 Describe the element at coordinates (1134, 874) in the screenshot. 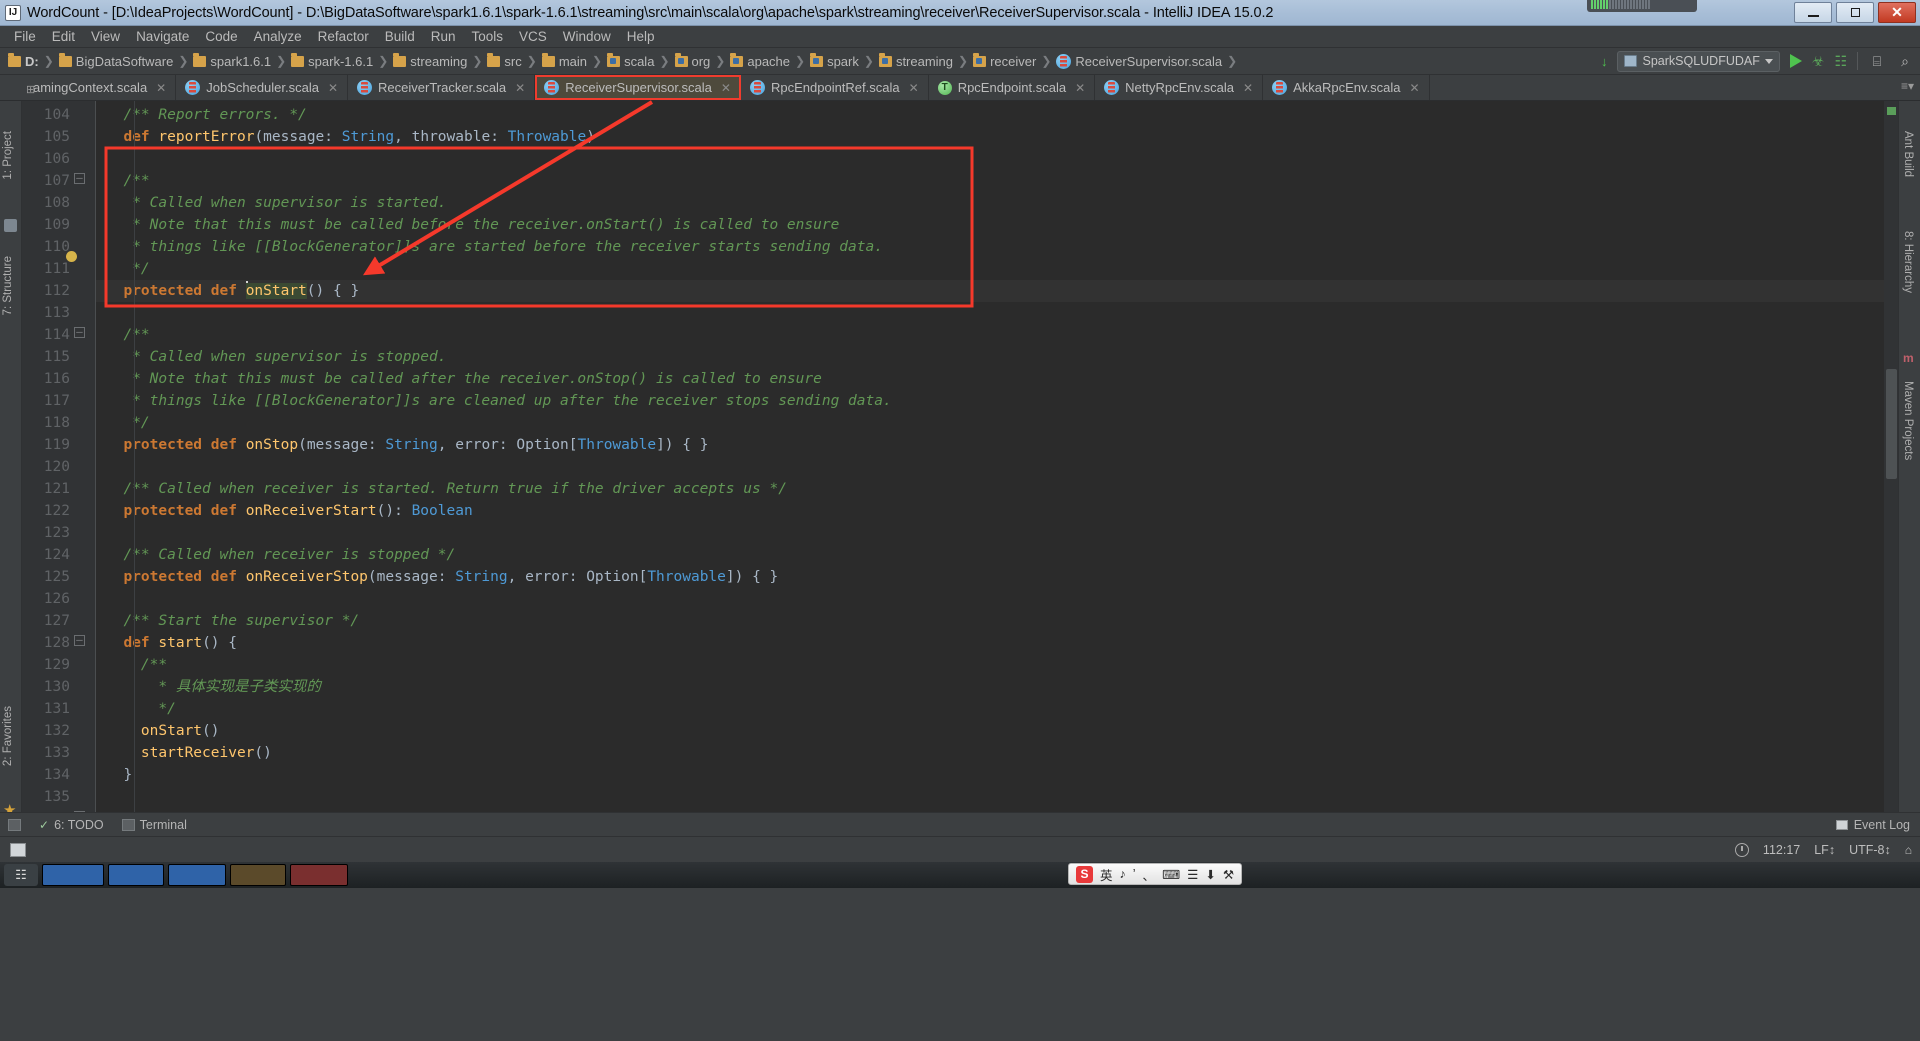

I see `ime-punctuation-icon: ’` at that location.